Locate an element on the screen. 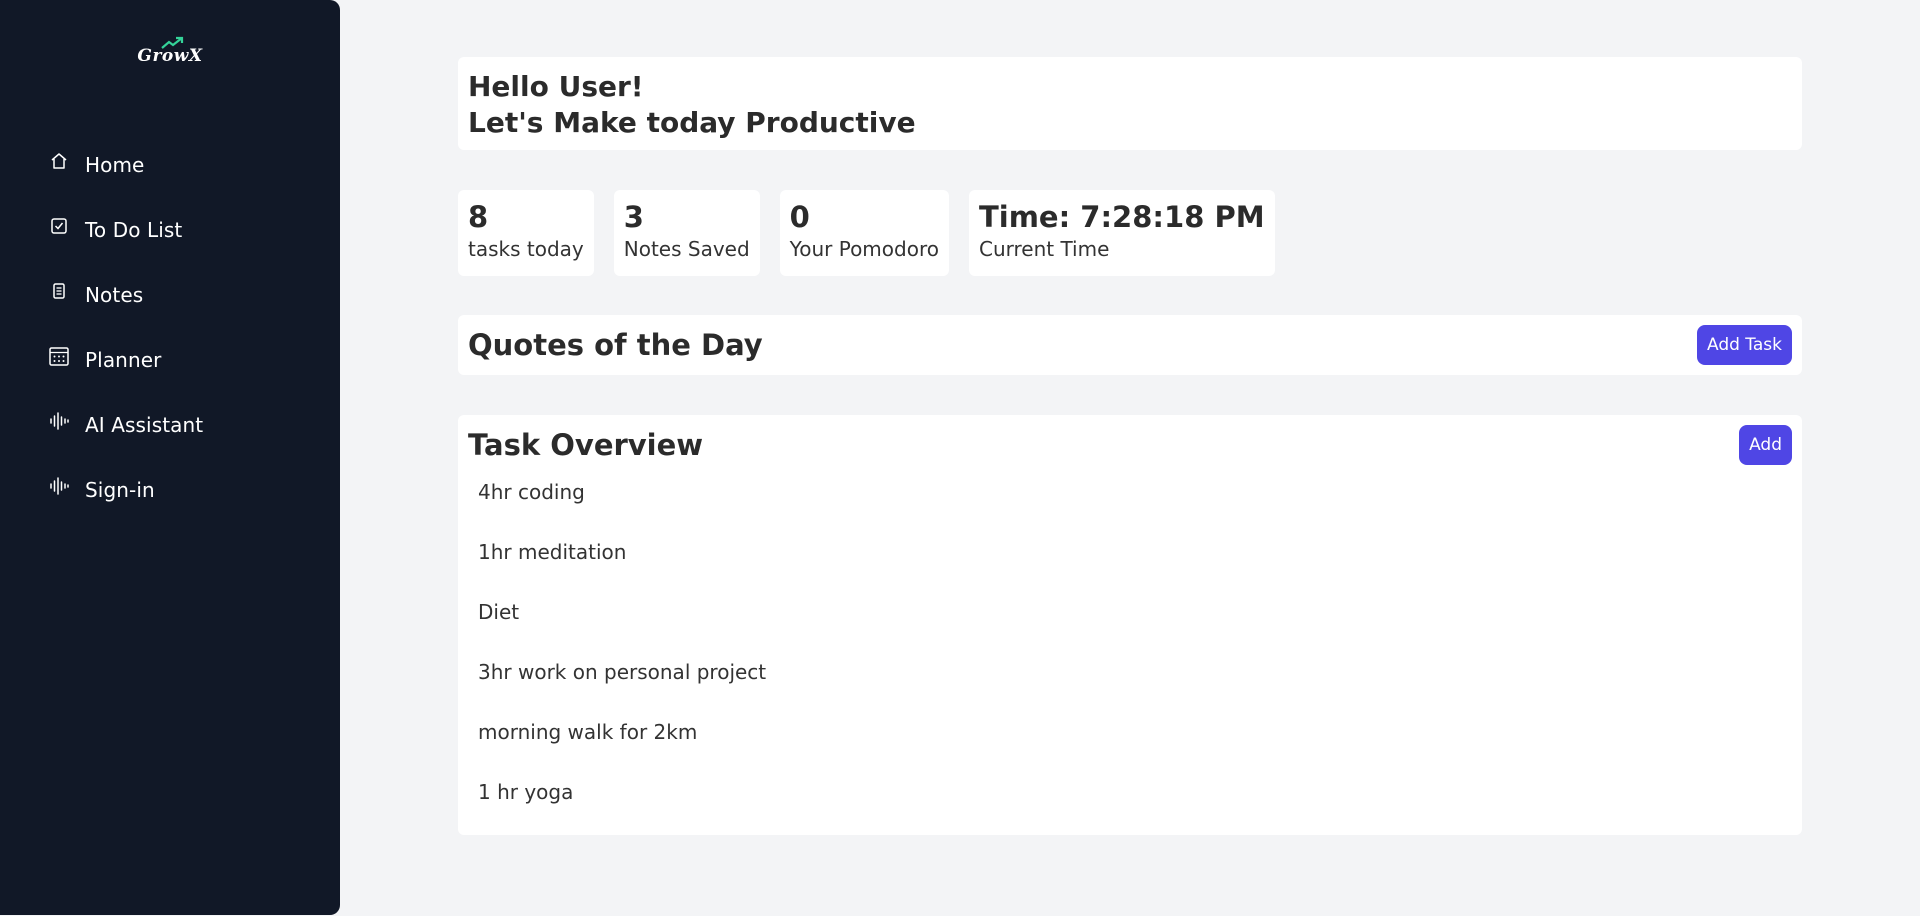  task-item: Diet is located at coordinates (1135, 627).